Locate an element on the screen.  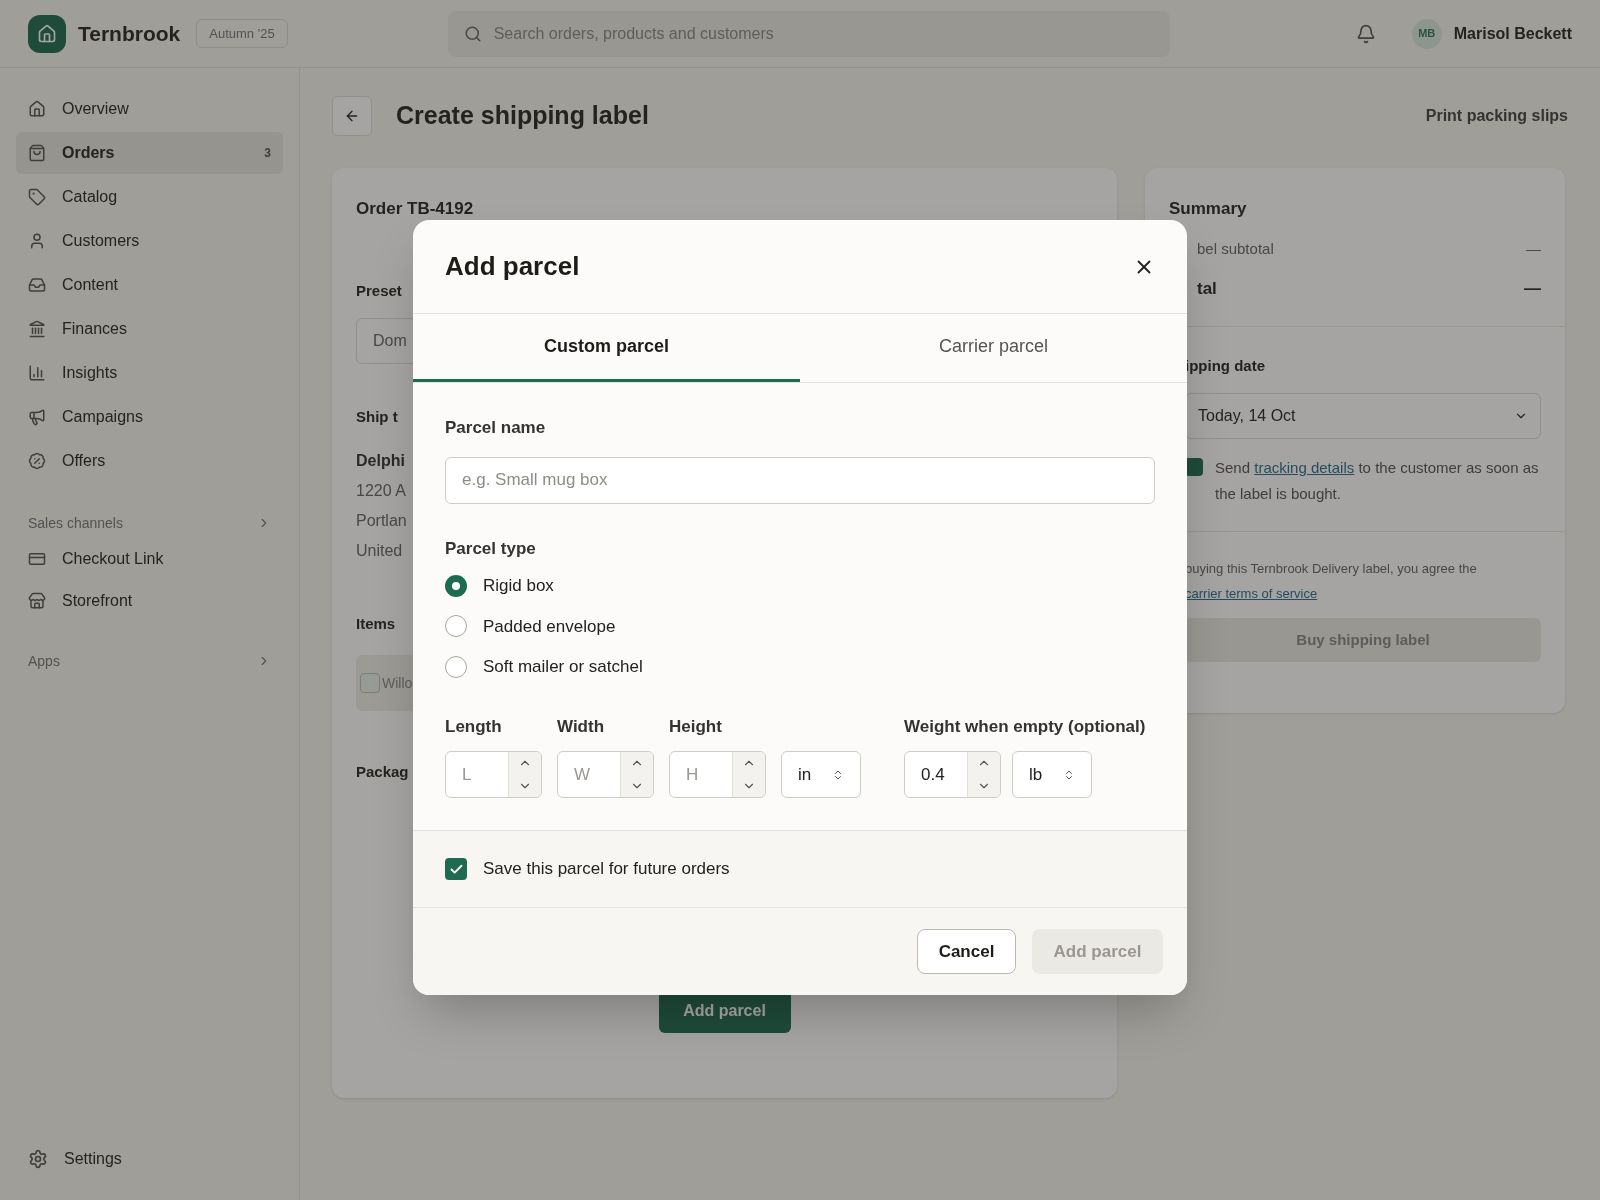
page-title: Create shipping label is located at coordinates (522, 116).